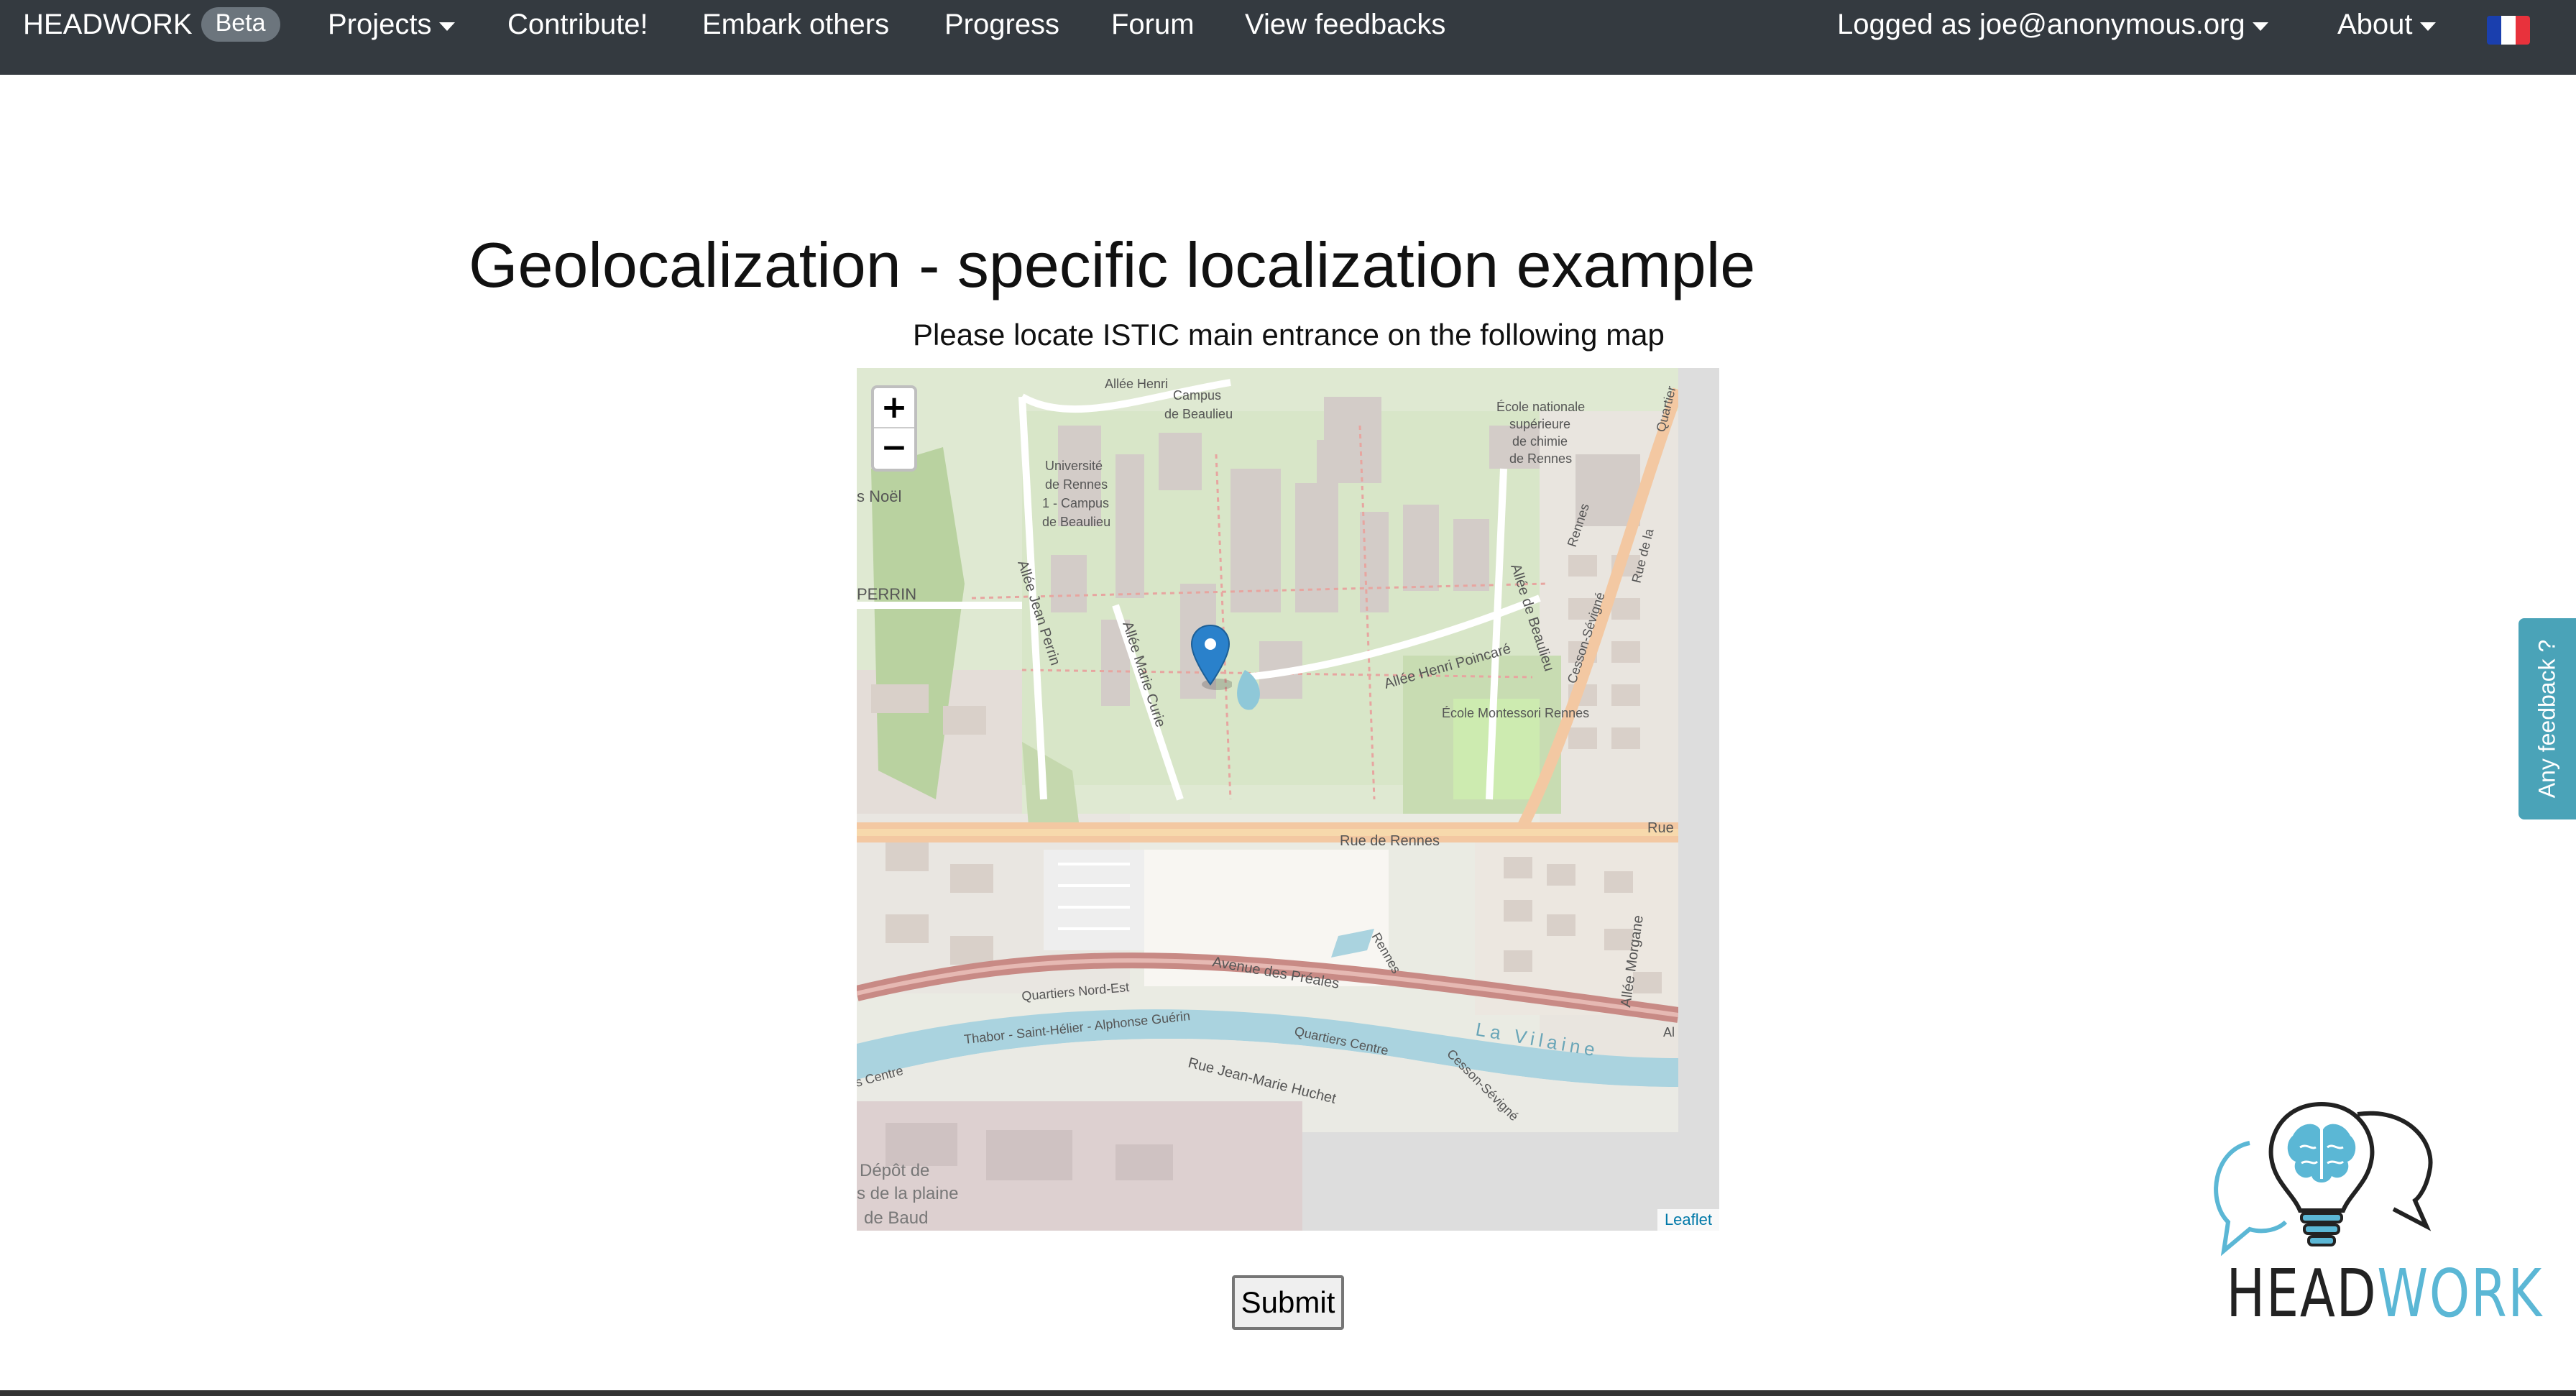 Image resolution: width=2576 pixels, height=1396 pixels. Describe the element at coordinates (2302, 1293) in the screenshot. I see `logo-head: HEAD` at that location.